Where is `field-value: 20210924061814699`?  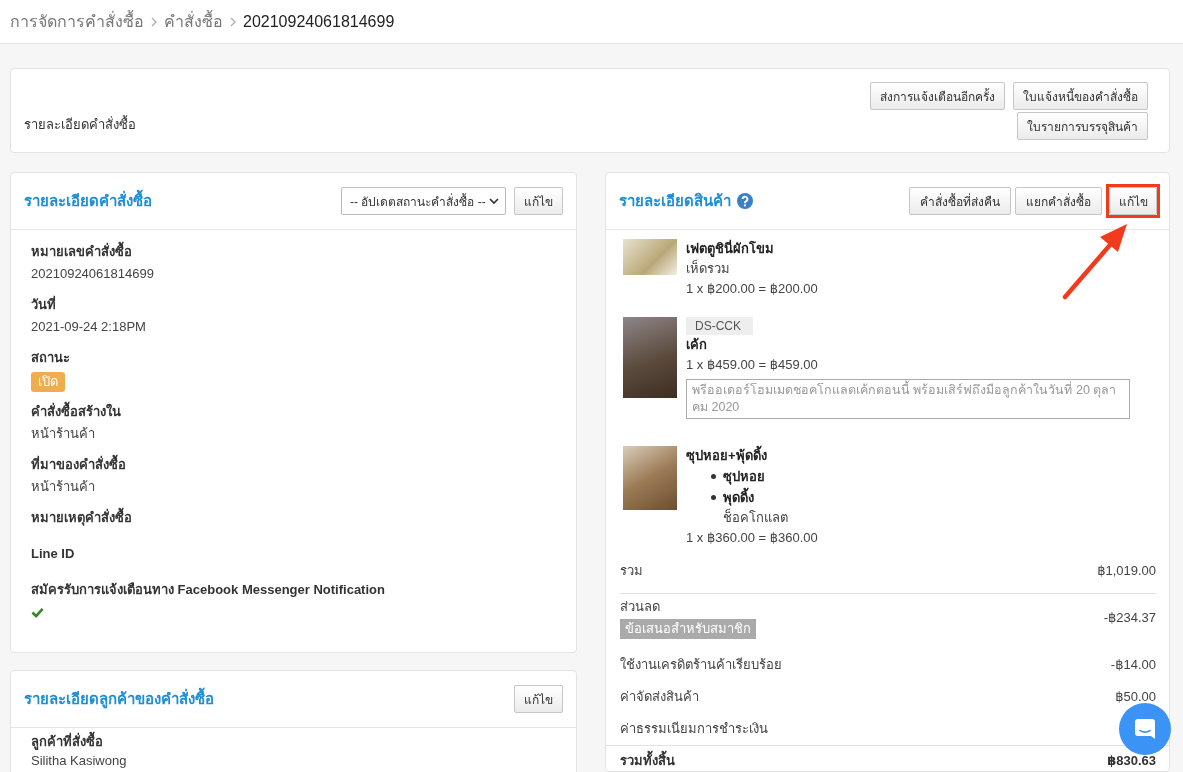
field-value: 20210924061814699 is located at coordinates (93, 274).